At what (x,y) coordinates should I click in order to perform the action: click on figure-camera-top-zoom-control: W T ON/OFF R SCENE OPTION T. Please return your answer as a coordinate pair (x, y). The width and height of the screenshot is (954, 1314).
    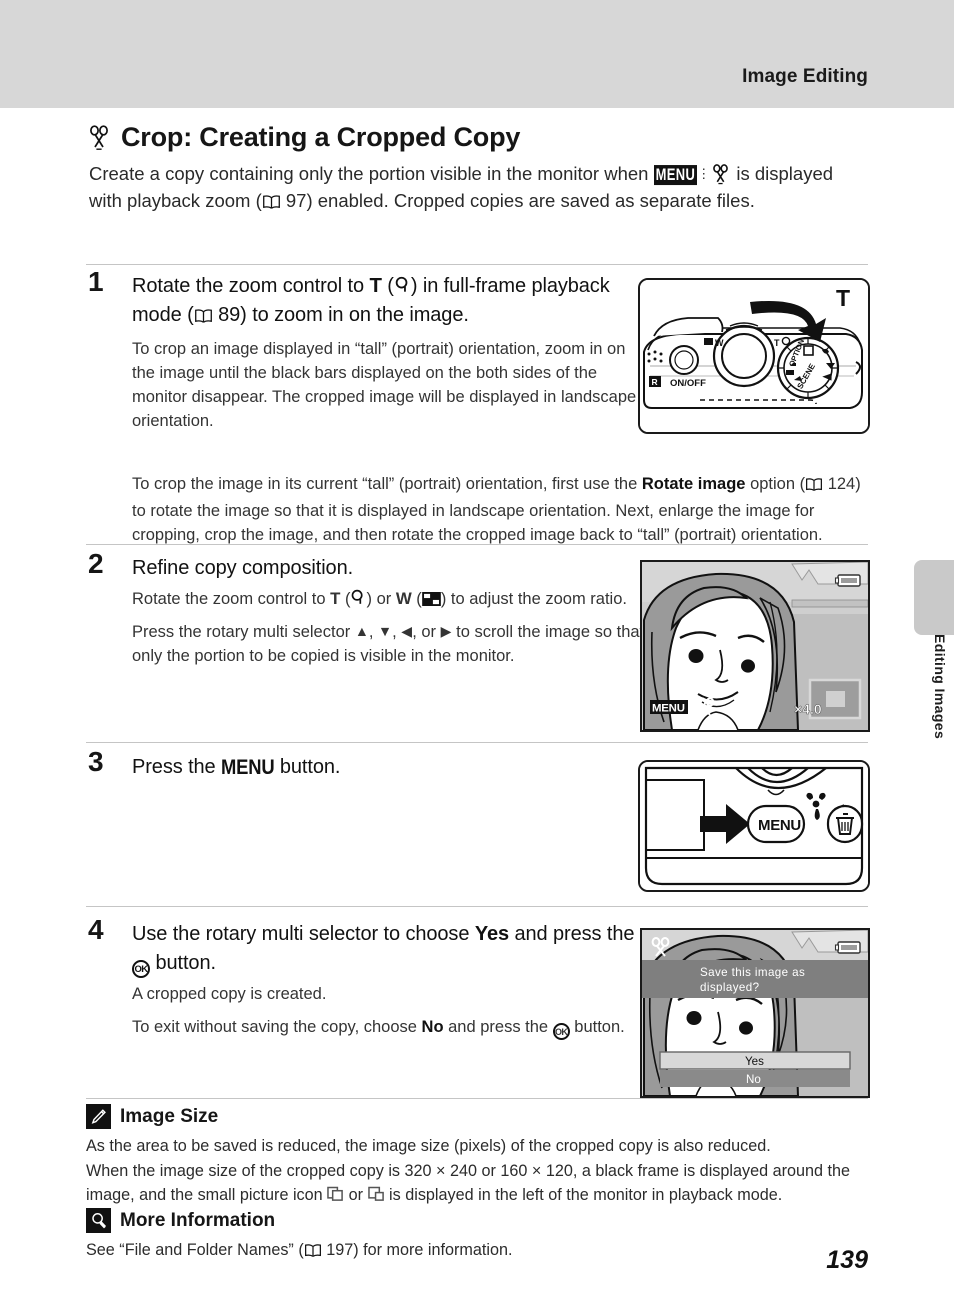
    Looking at the image, I should click on (754, 356).